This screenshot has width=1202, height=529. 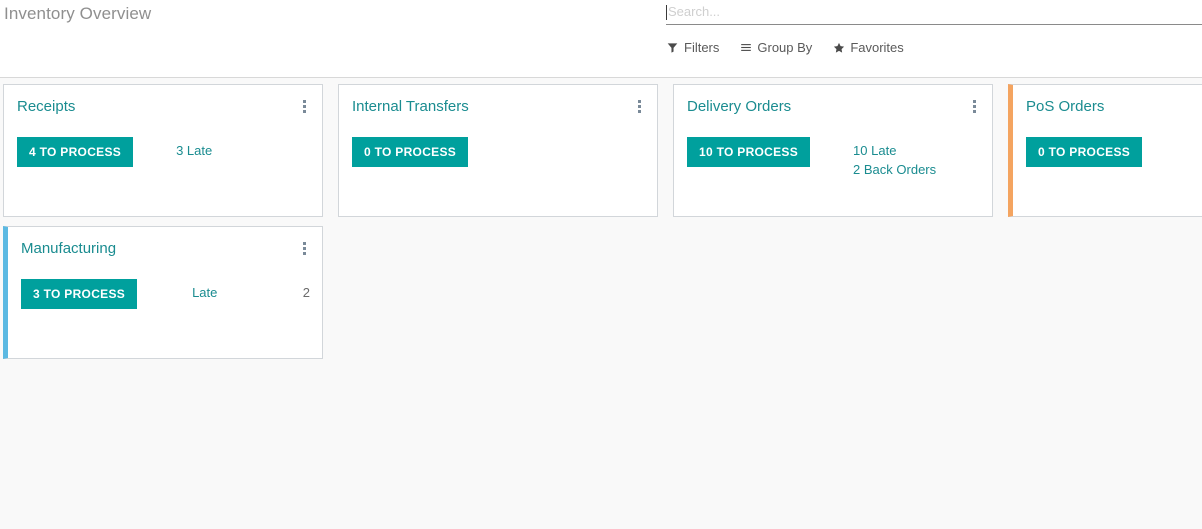 I want to click on card-title: Receipts, so click(x=46, y=106).